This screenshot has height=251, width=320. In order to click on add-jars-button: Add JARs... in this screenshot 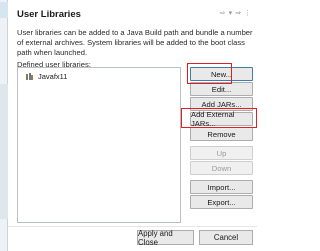, I will do `click(221, 104)`.